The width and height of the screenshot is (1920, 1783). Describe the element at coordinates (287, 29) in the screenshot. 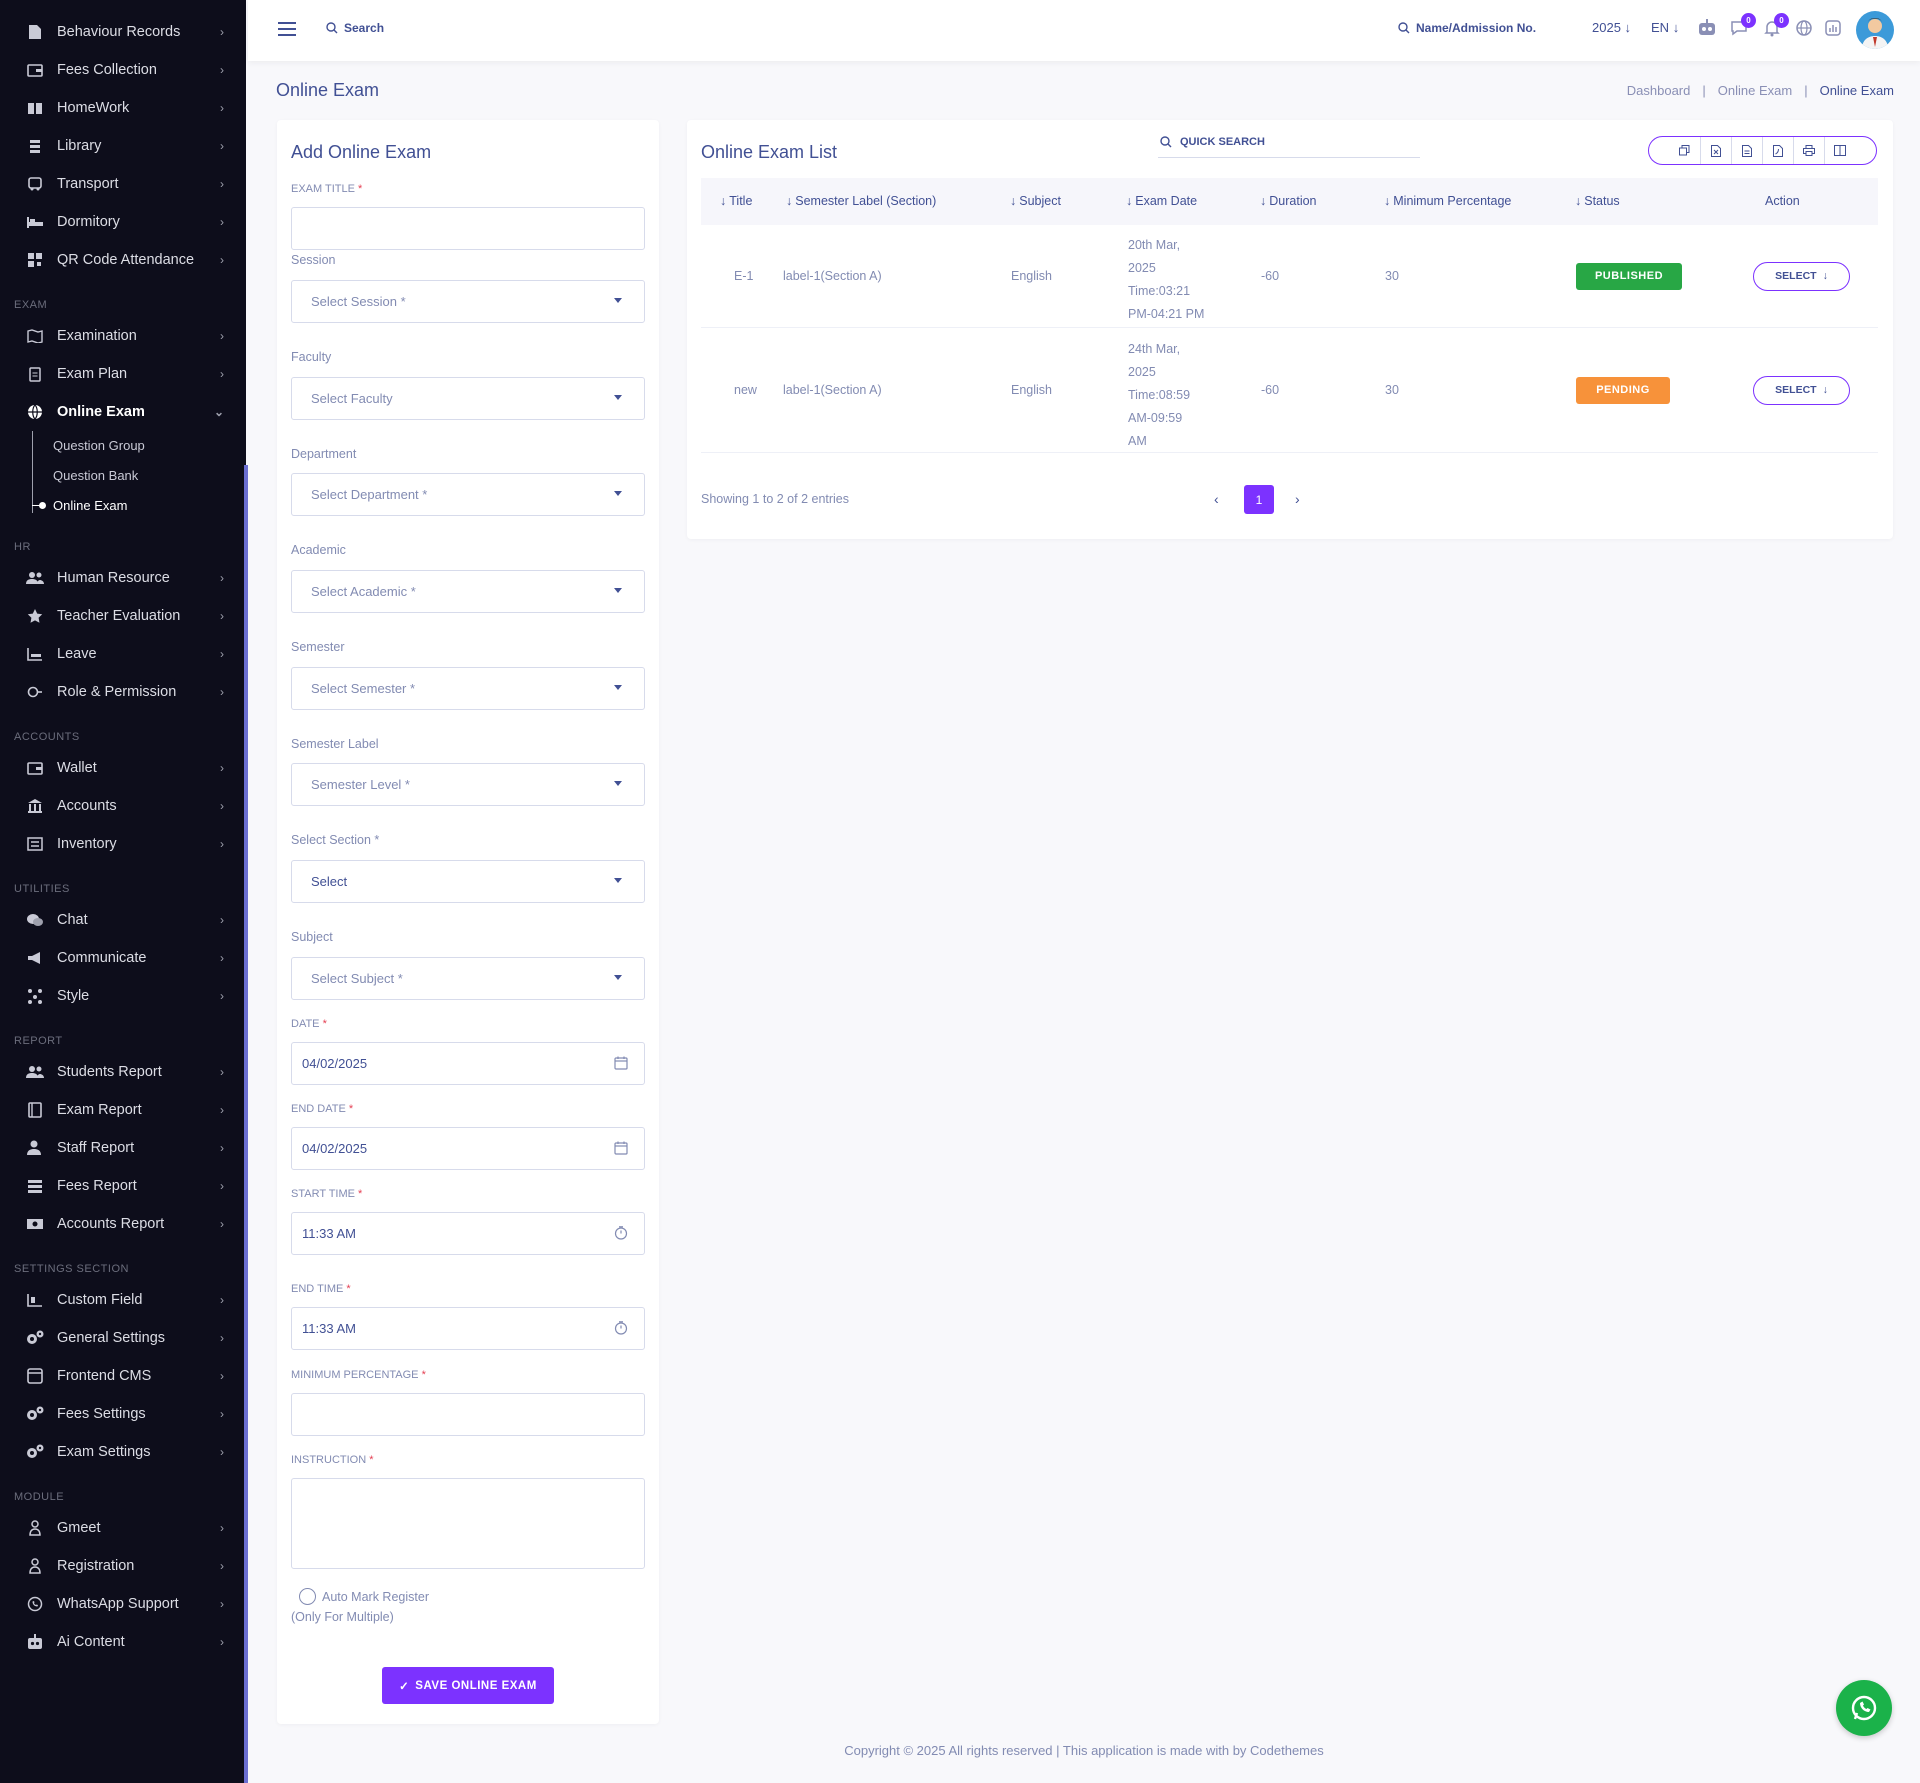

I see `menu-toggle-icon` at that location.